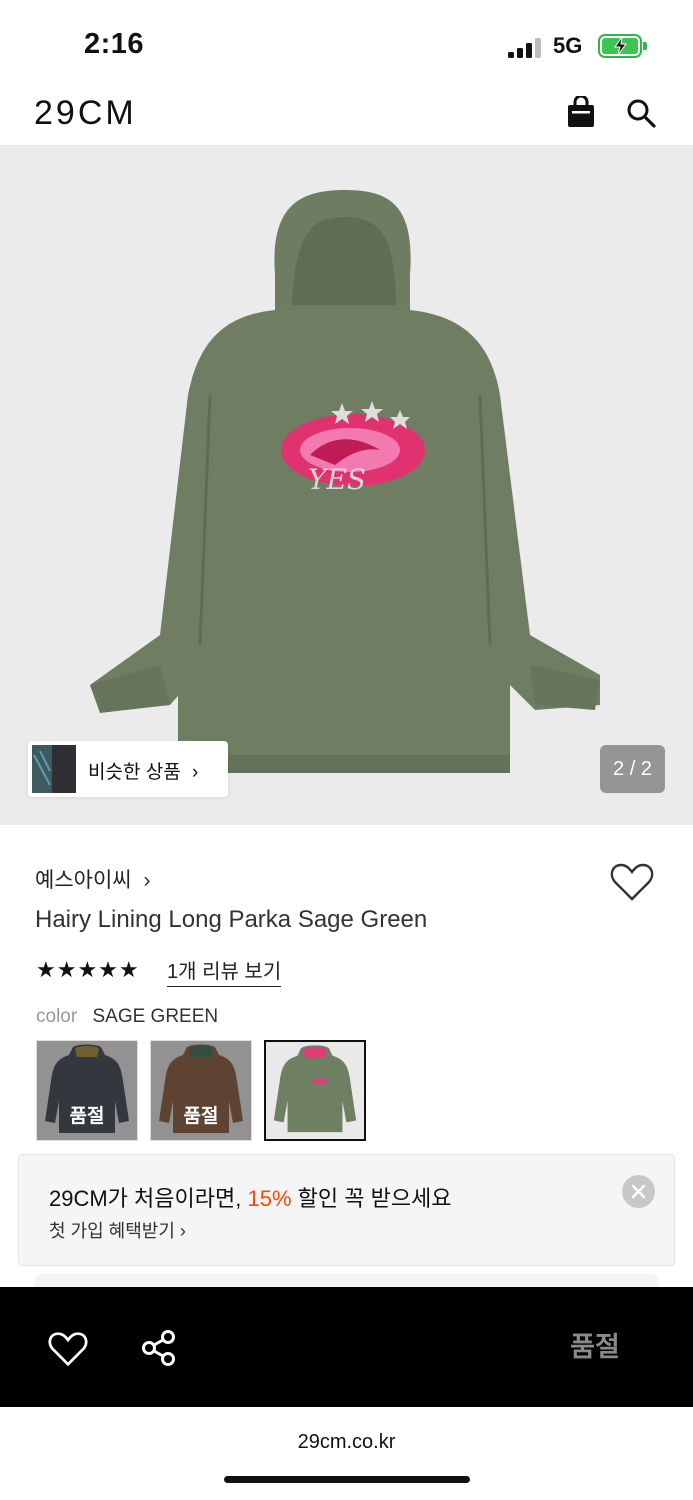  Describe the element at coordinates (581, 113) in the screenshot. I see `bag-icon` at that location.